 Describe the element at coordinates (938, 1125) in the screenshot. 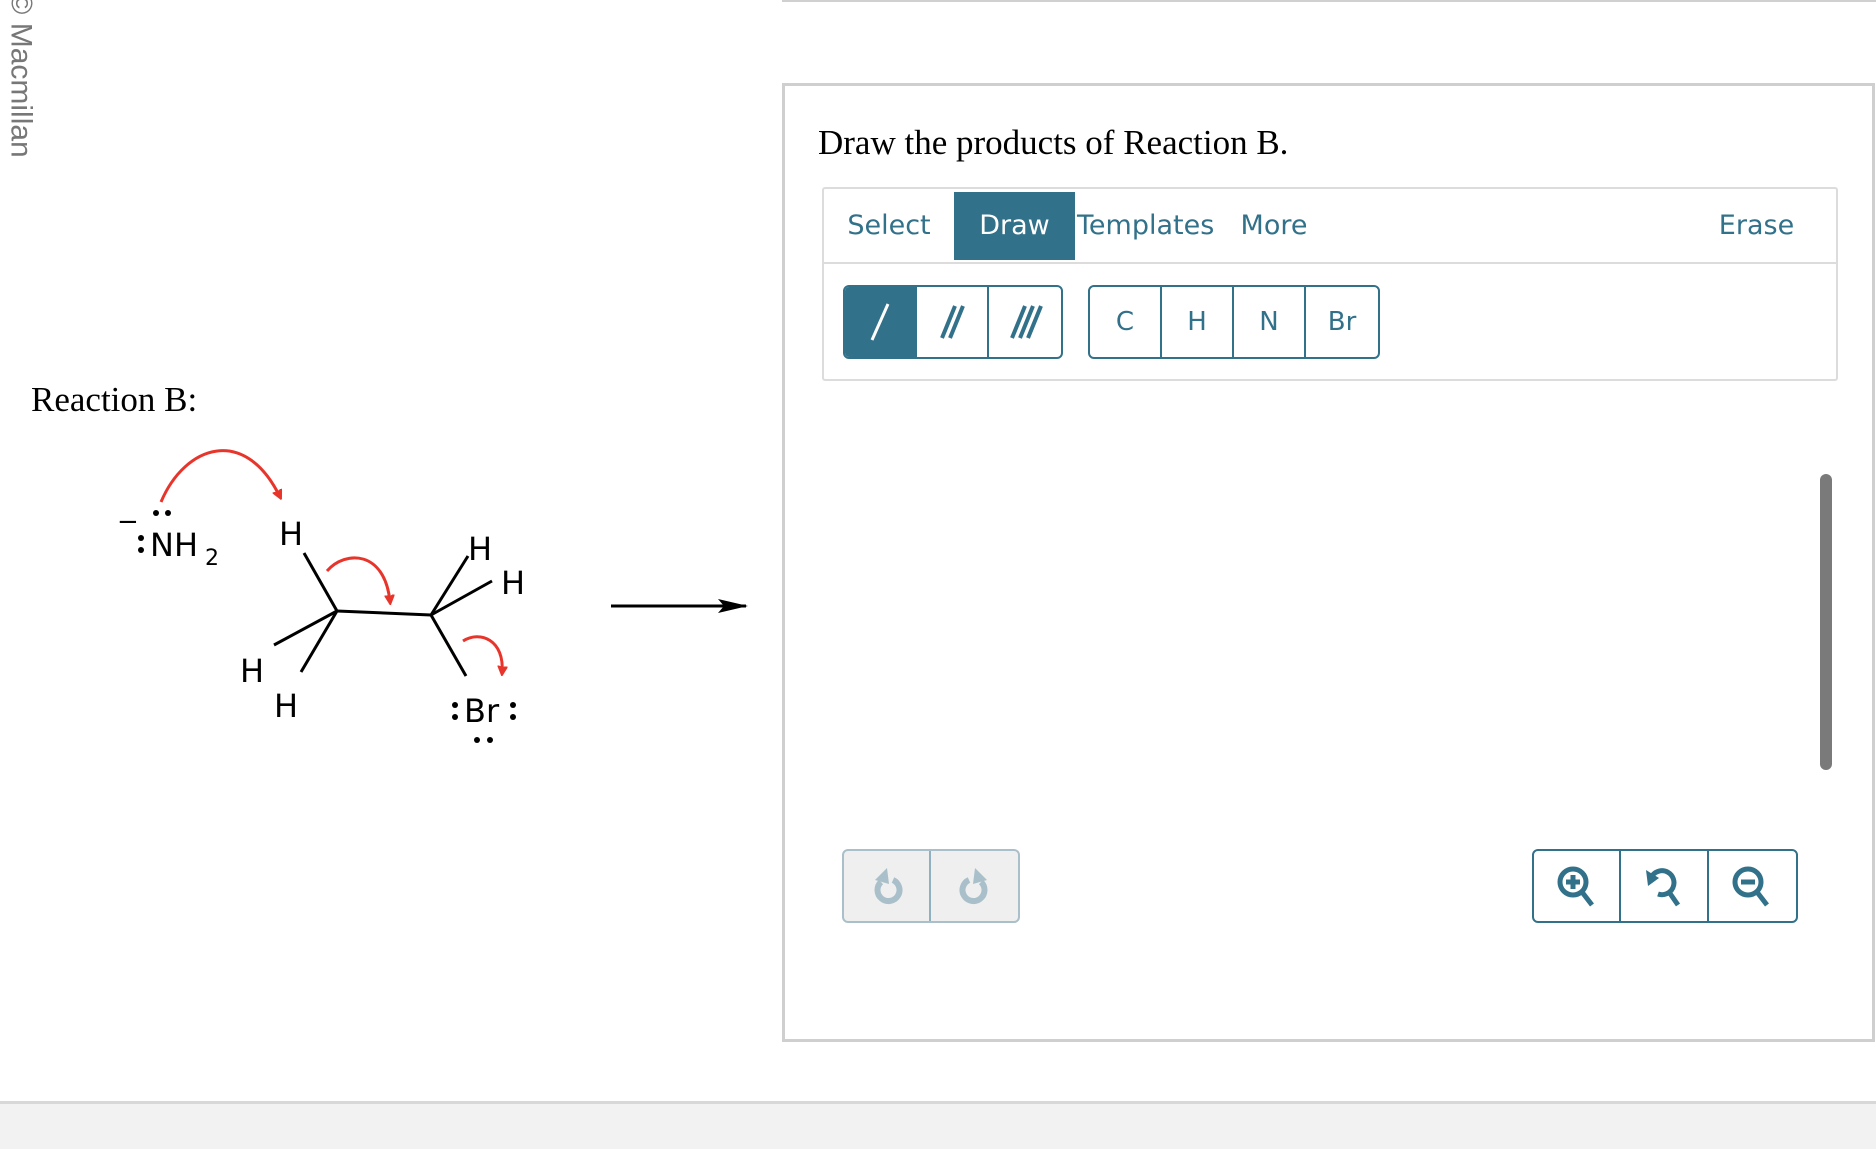

I see `page-footer` at that location.